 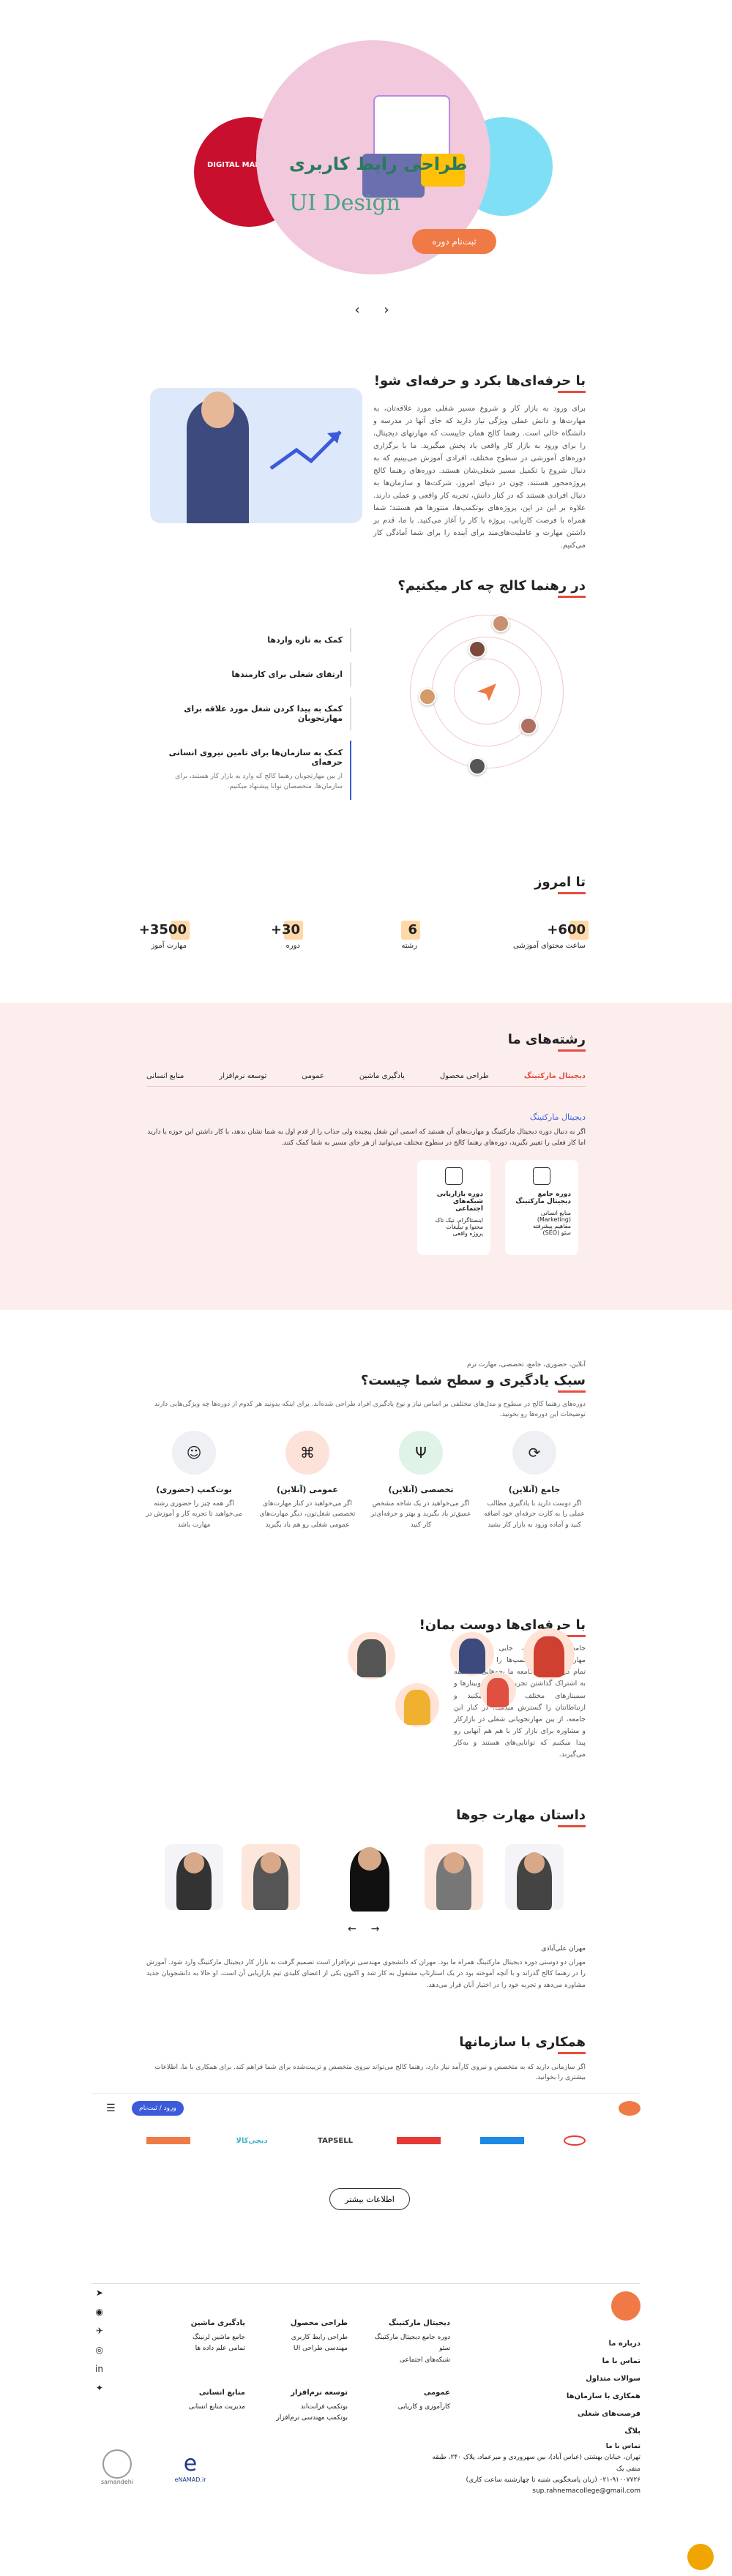 I want to click on item-title: ارتقای شغلی برای کارمندها, so click(x=287, y=674).